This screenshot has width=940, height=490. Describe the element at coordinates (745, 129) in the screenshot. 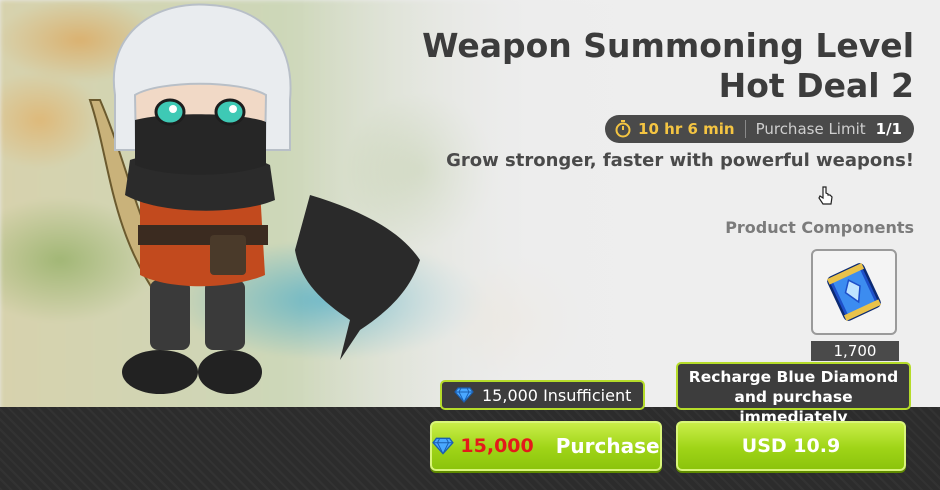

I see `divider` at that location.